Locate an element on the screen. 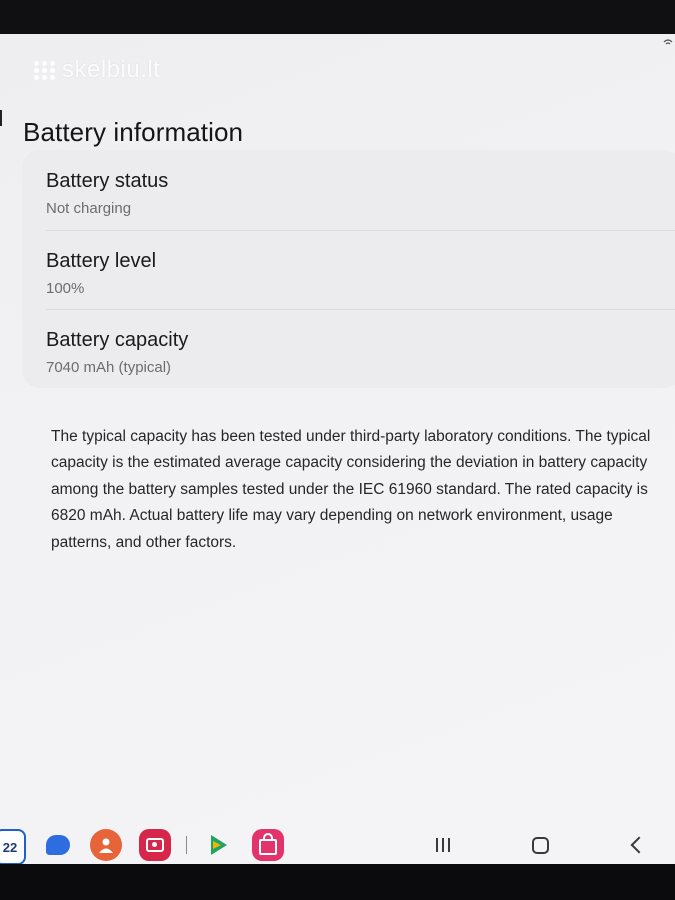 The height and width of the screenshot is (900, 675). battery-level-value: 100% is located at coordinates (65, 288).